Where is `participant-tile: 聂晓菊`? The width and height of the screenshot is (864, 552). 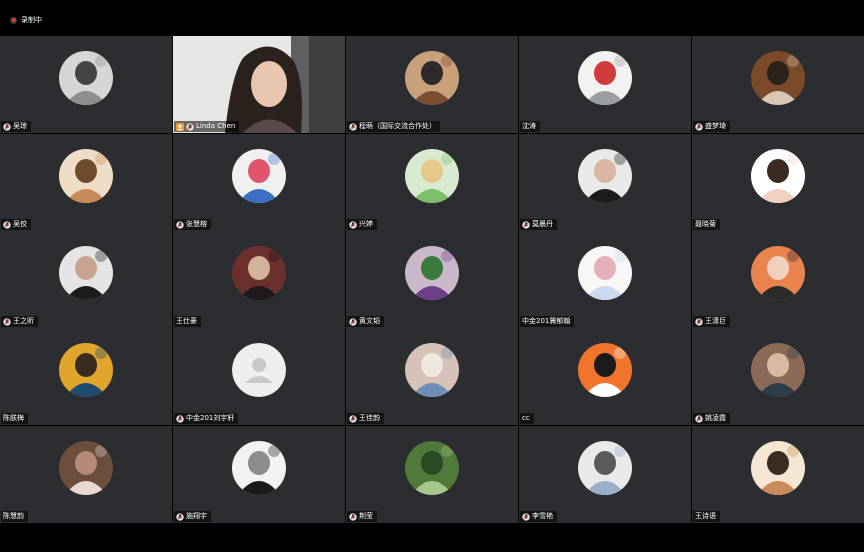
participant-tile: 聂晓菊 is located at coordinates (778, 182).